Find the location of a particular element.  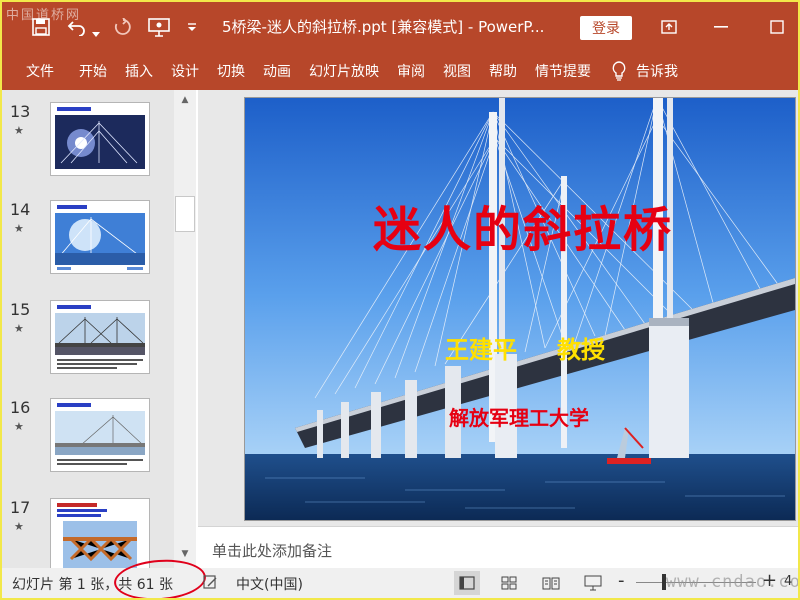

normal-view-icon is located at coordinates (467, 583).